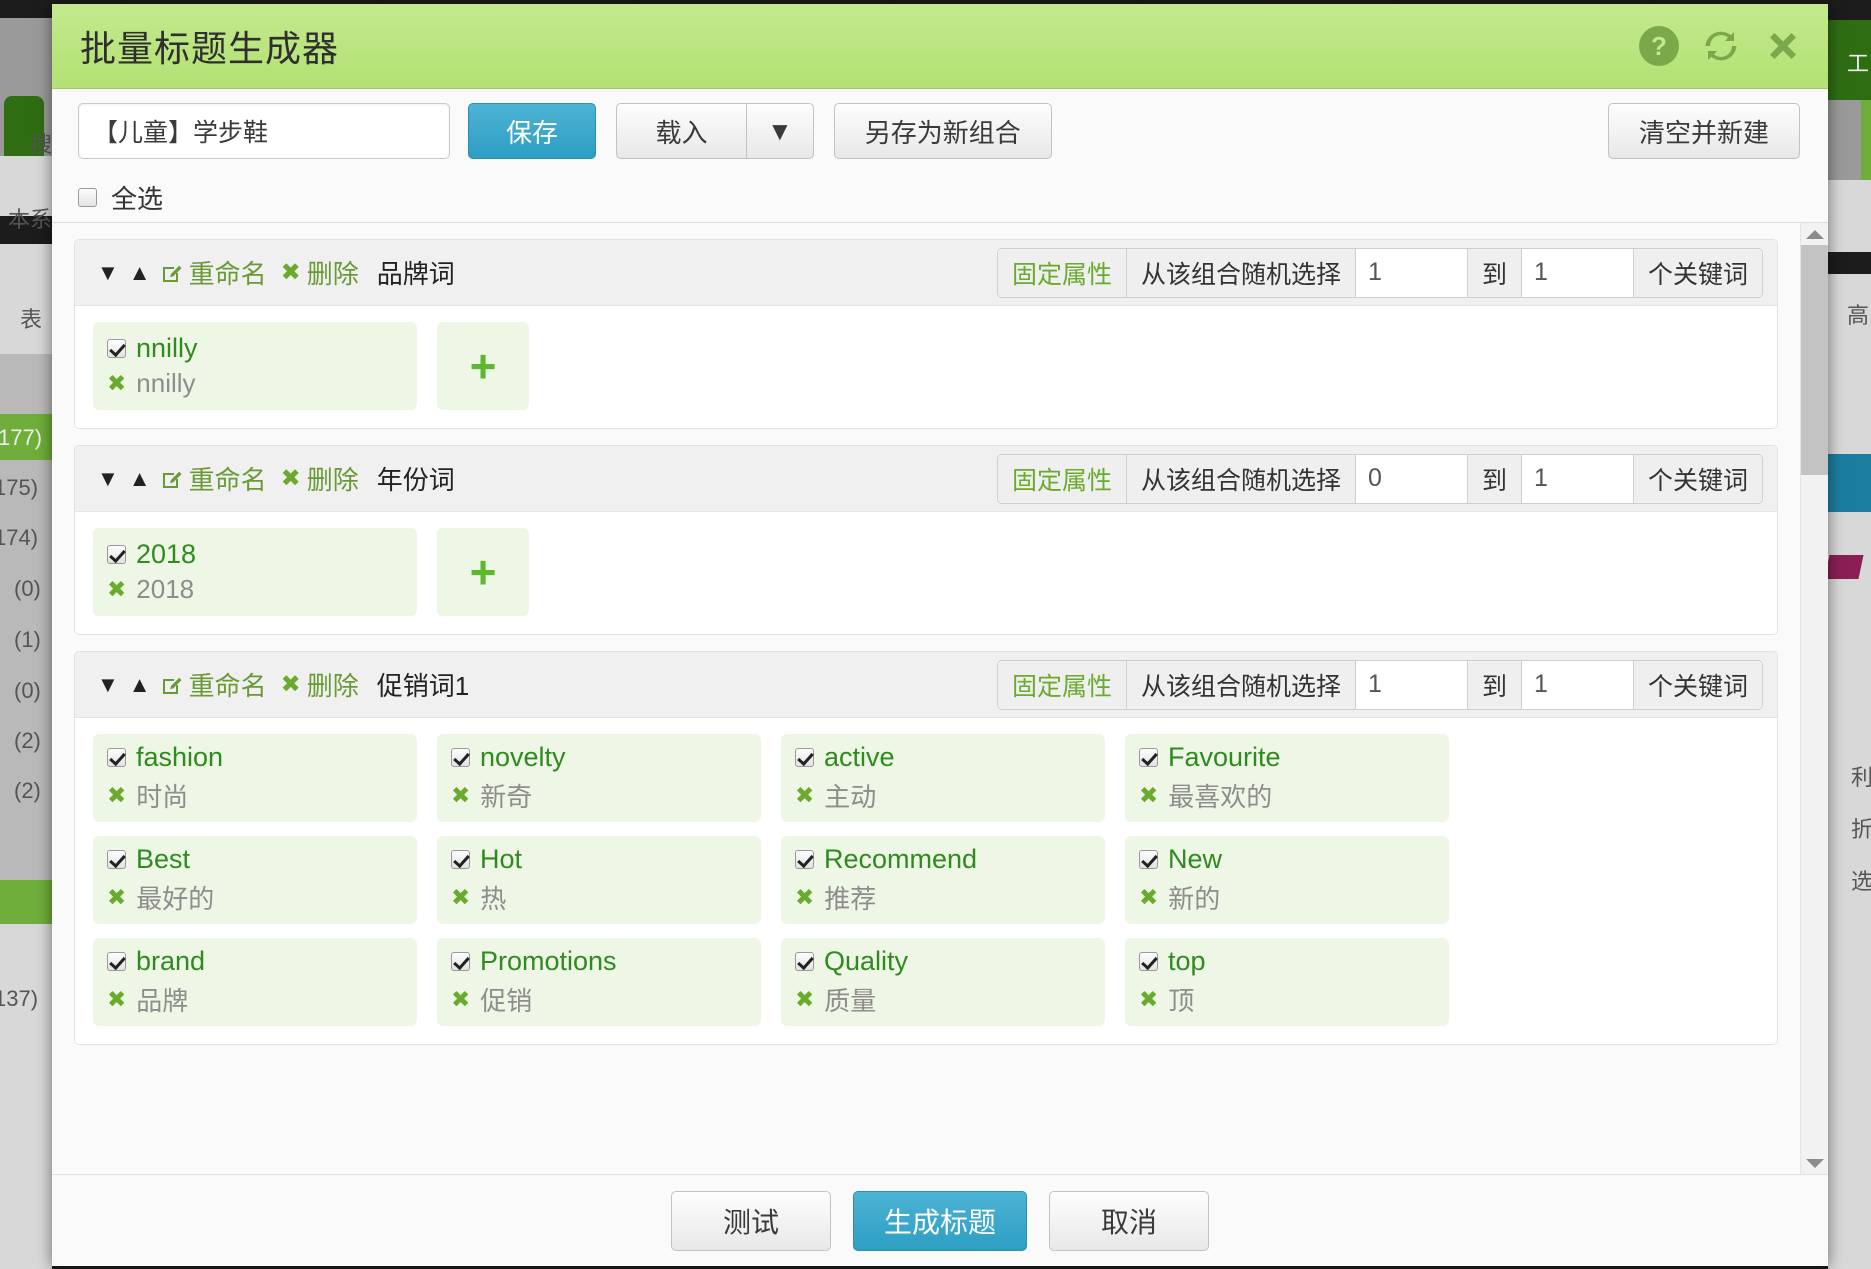  Describe the element at coordinates (255, 778) in the screenshot. I see `keyword-card: fashion ✖ 时尚` at that location.